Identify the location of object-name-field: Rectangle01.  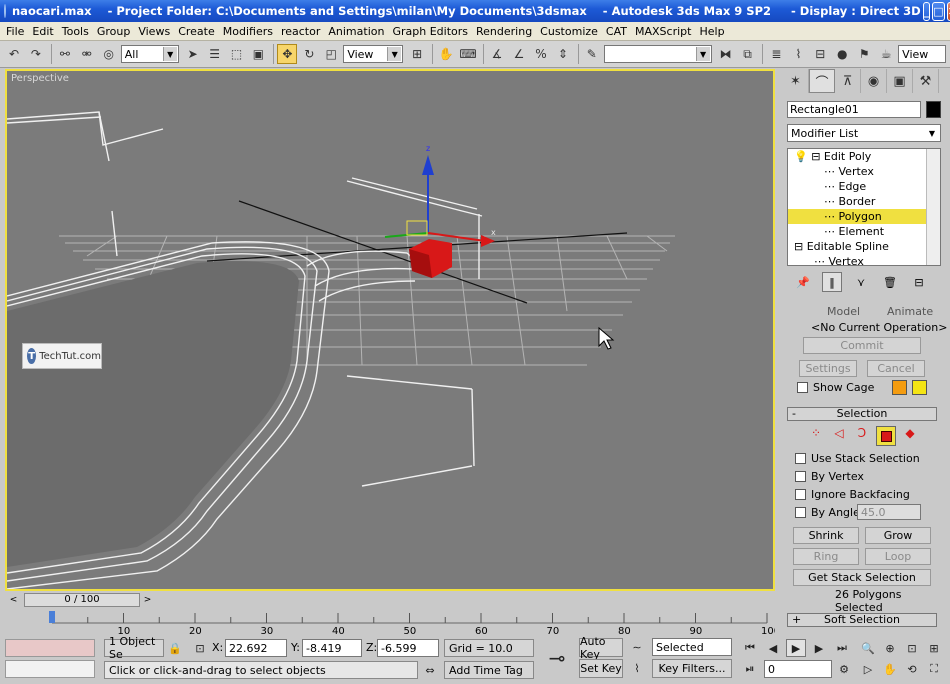
(854, 109).